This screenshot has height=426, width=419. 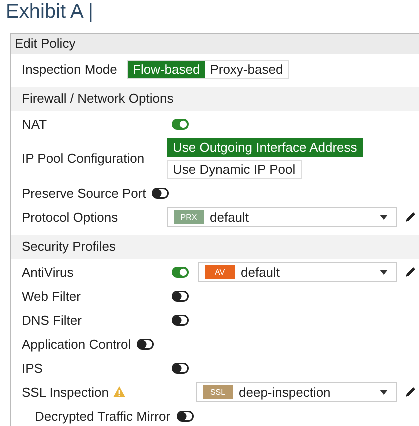 What do you see at coordinates (234, 169) in the screenshot?
I see `choice-option: Use Dynamic IP Pool` at bounding box center [234, 169].